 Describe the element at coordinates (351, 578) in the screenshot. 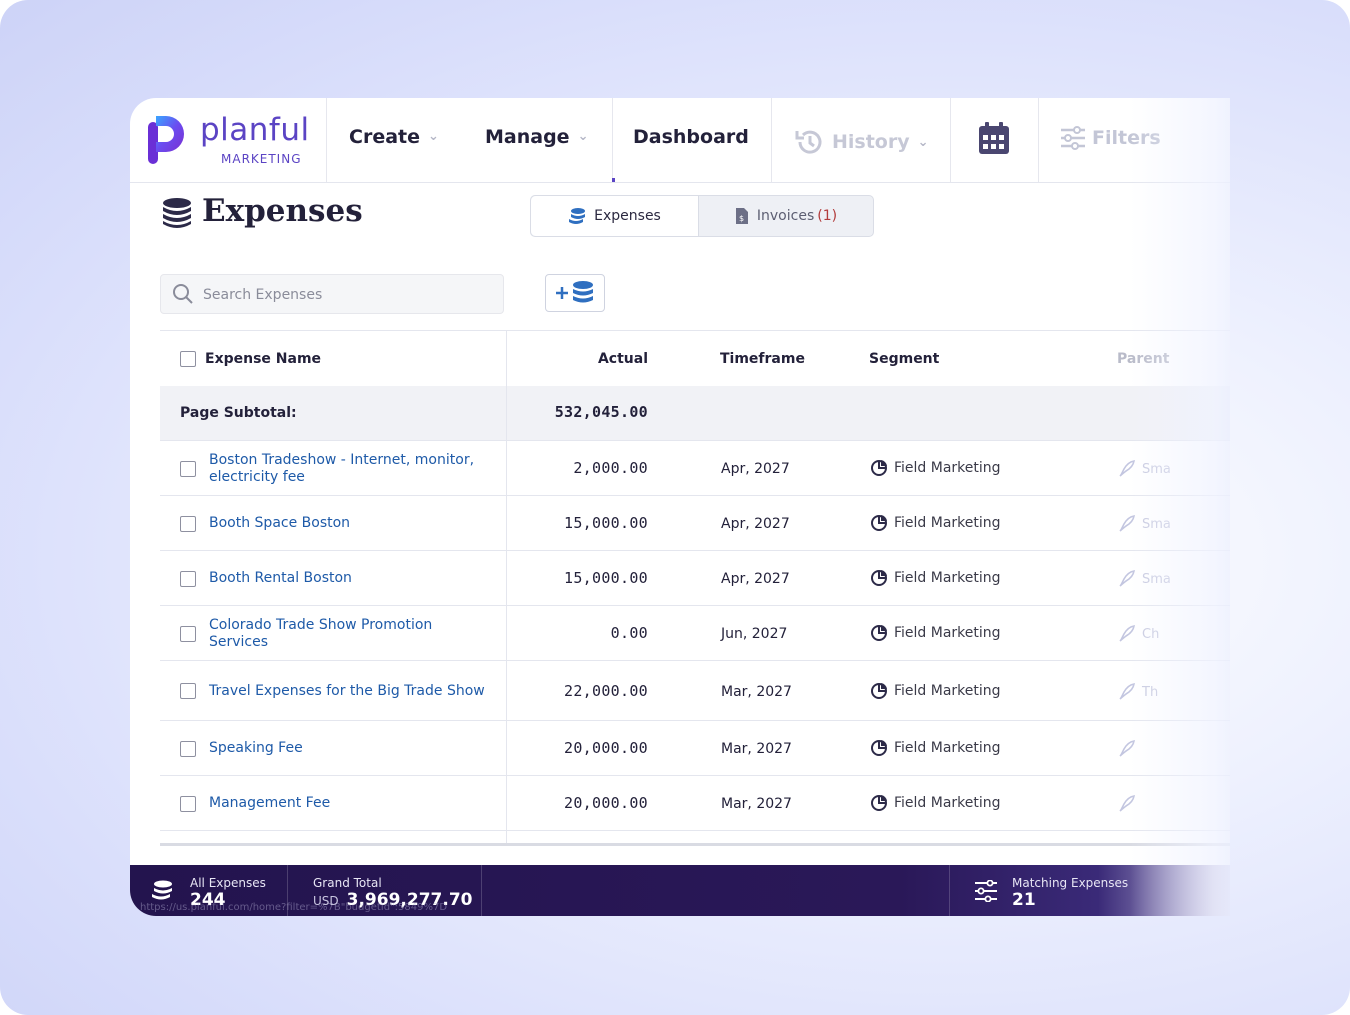

I see `expense-name-link: Booth Rental Boston` at that location.